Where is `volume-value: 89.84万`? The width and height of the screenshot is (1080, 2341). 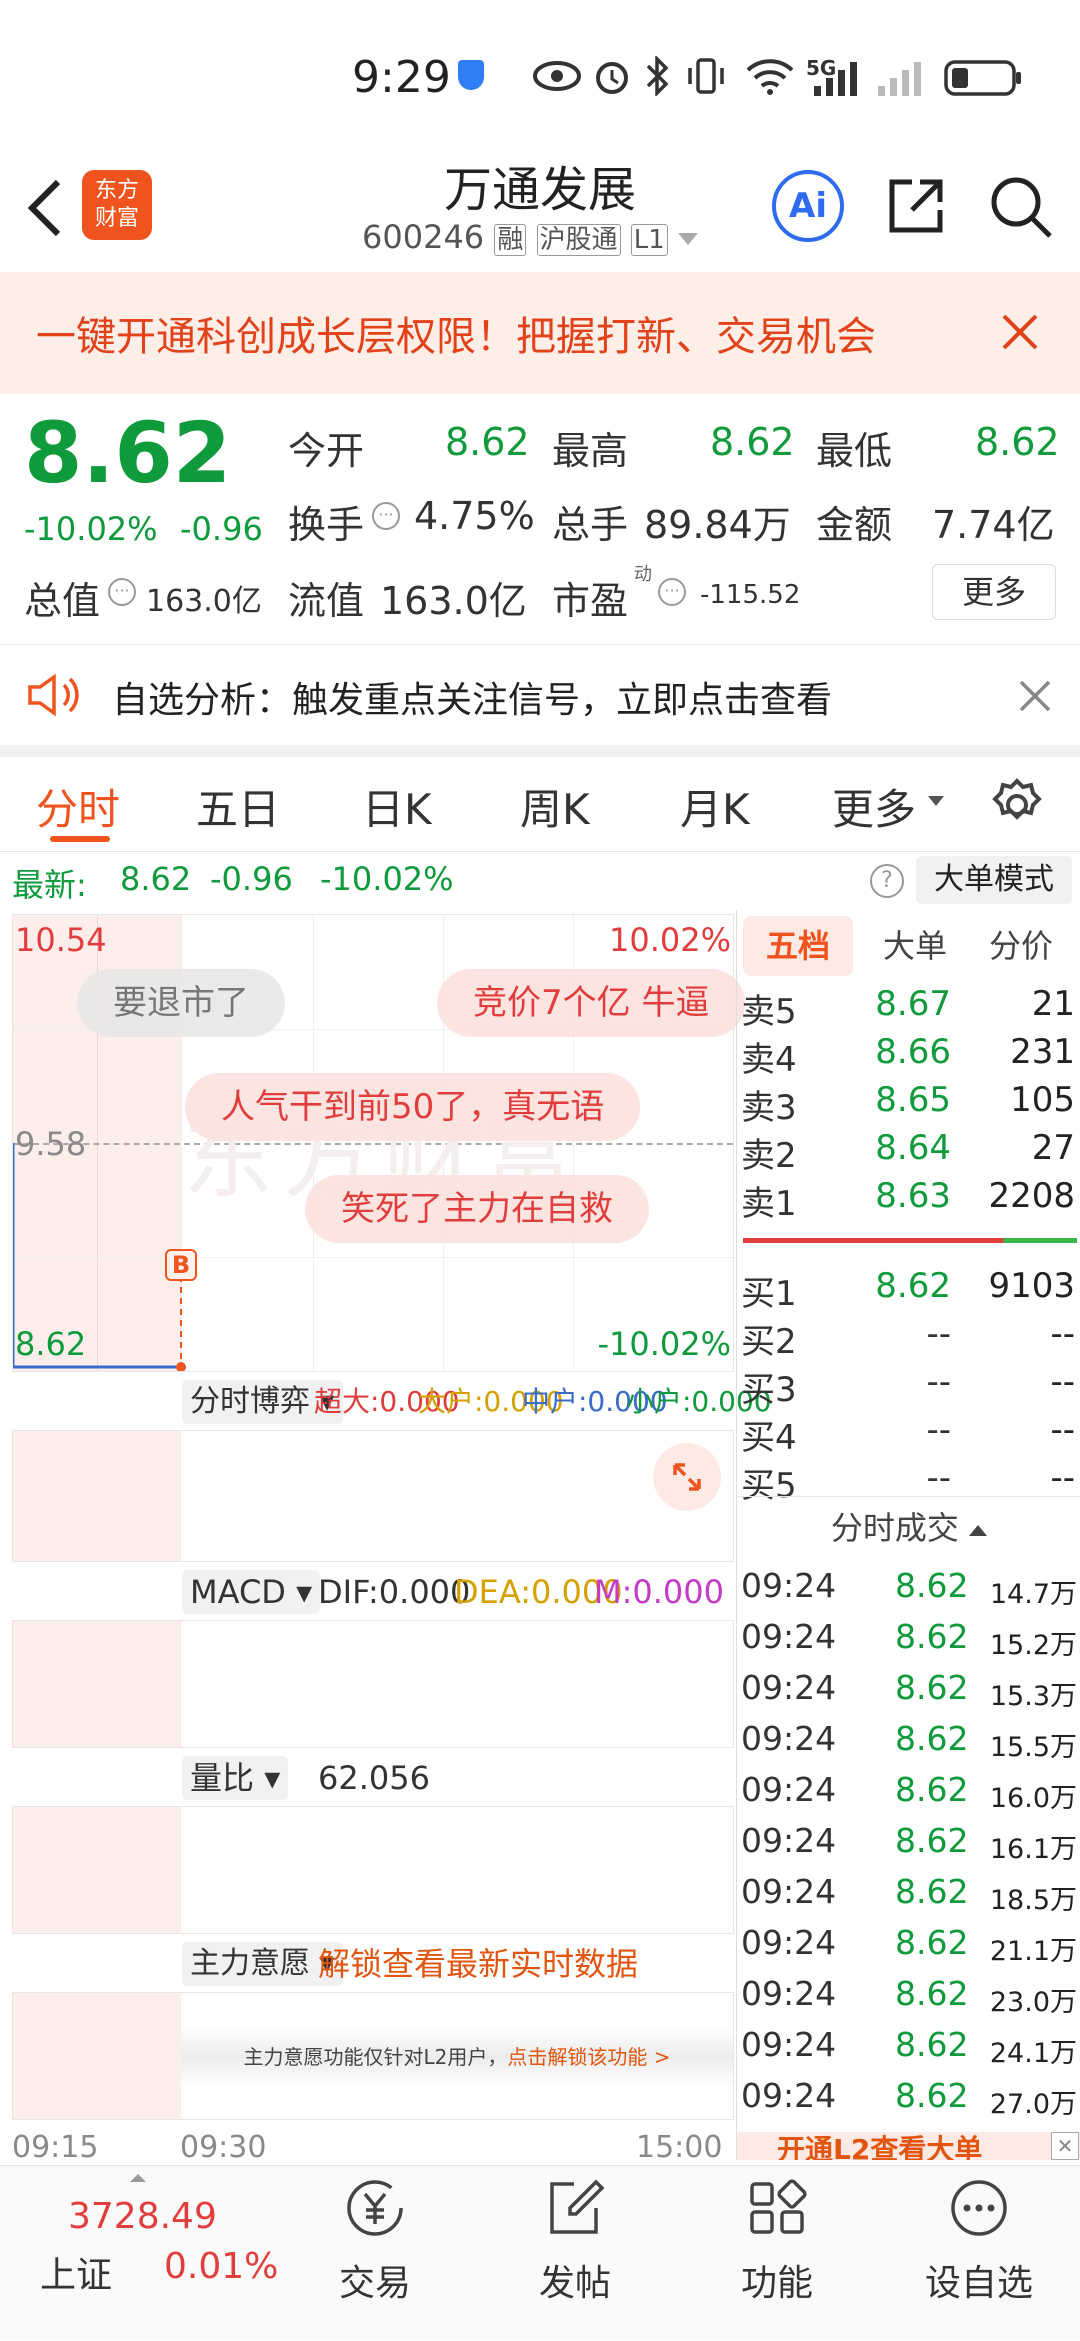
volume-value: 89.84万 is located at coordinates (717, 525).